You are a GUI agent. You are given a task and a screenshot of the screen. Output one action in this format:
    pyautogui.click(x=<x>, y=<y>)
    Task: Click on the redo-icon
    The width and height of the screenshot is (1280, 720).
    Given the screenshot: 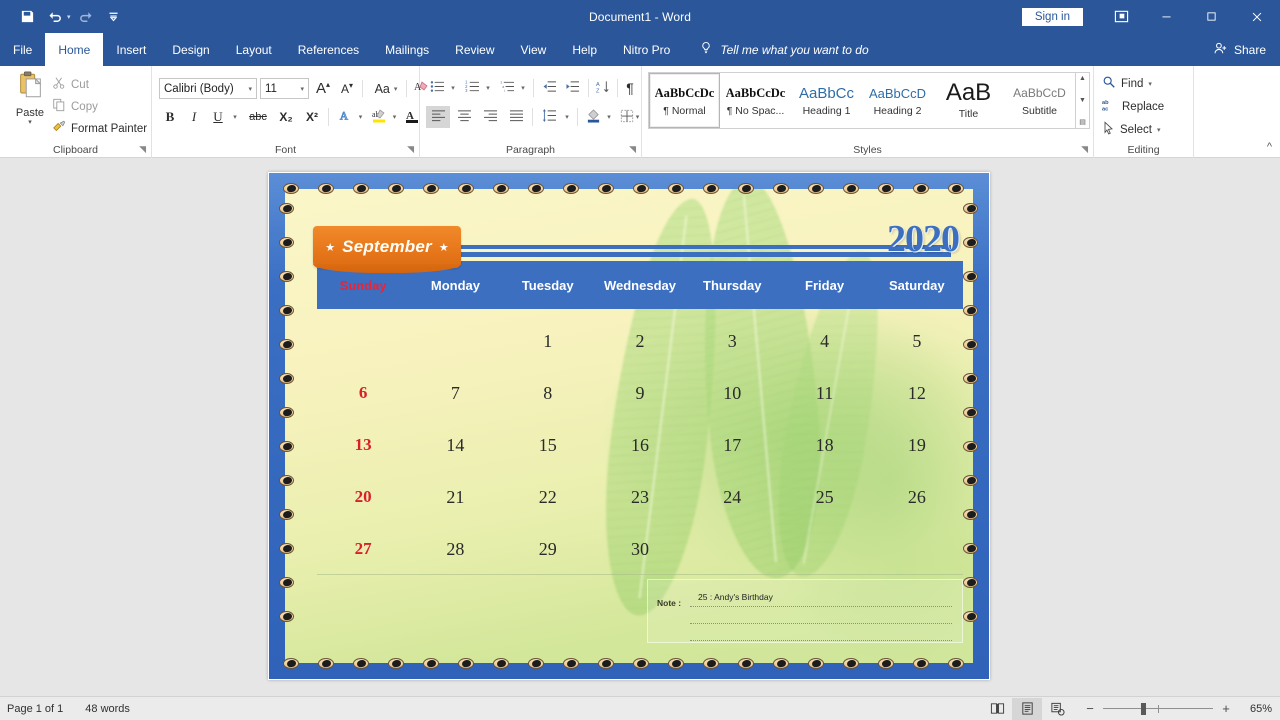 What is the action you would take?
    pyautogui.click(x=86, y=17)
    